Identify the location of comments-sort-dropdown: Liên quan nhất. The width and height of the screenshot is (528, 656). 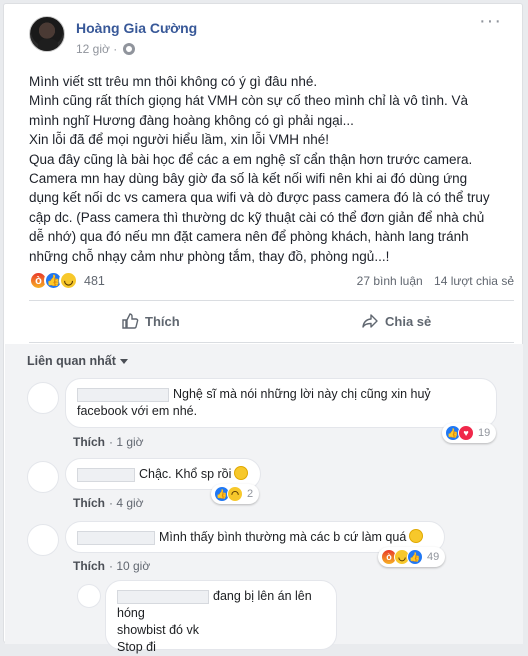
(77, 361).